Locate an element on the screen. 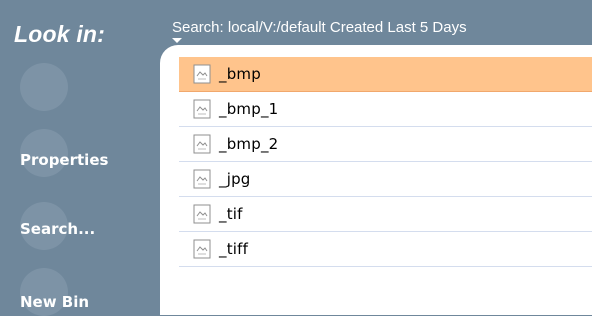  sidebar-item-properties: Properties is located at coordinates (64, 160).